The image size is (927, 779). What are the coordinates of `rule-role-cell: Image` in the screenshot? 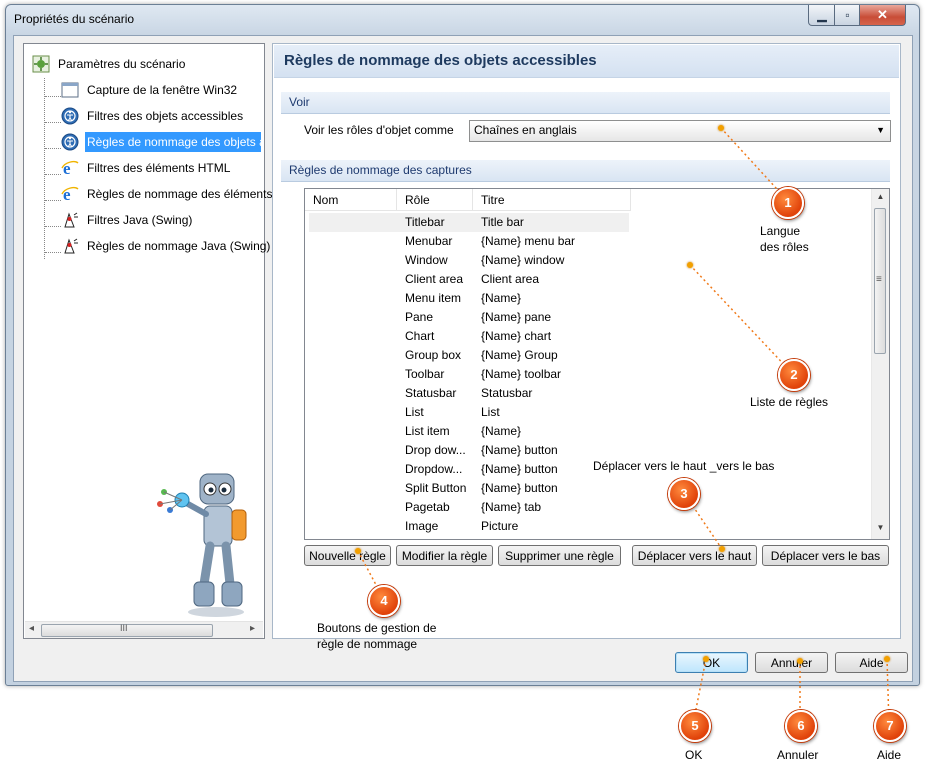 It's located at (422, 526).